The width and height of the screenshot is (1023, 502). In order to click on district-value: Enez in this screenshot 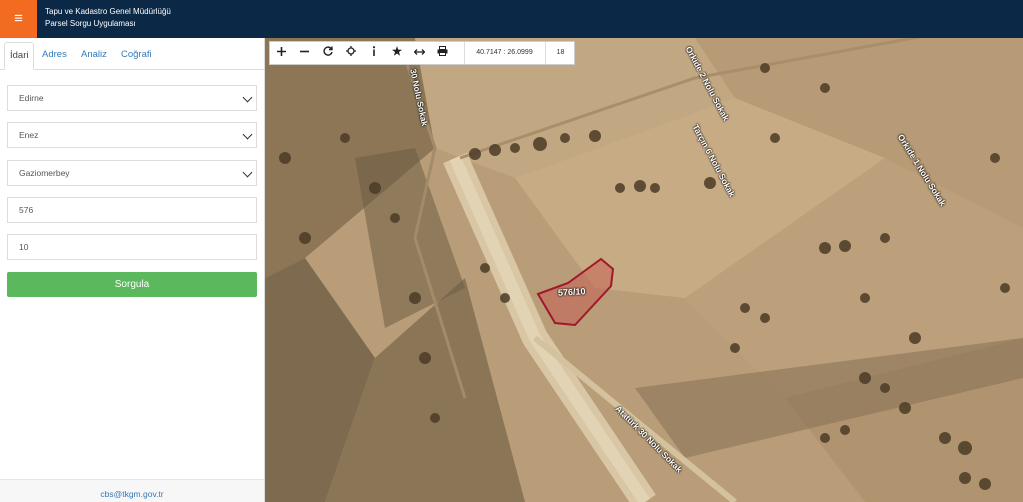, I will do `click(29, 135)`.